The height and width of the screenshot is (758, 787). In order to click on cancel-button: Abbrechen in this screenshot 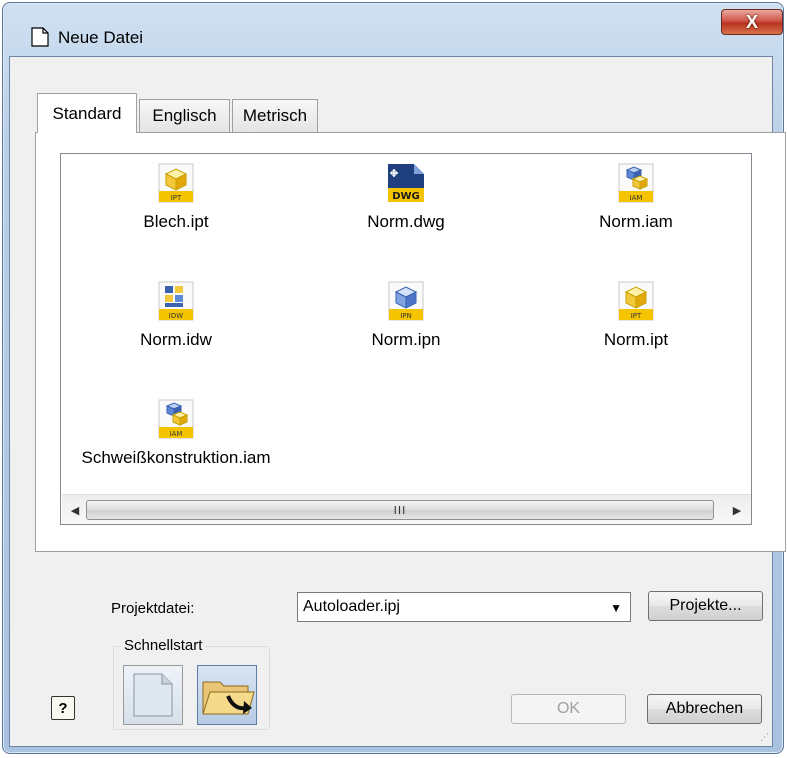, I will do `click(704, 709)`.